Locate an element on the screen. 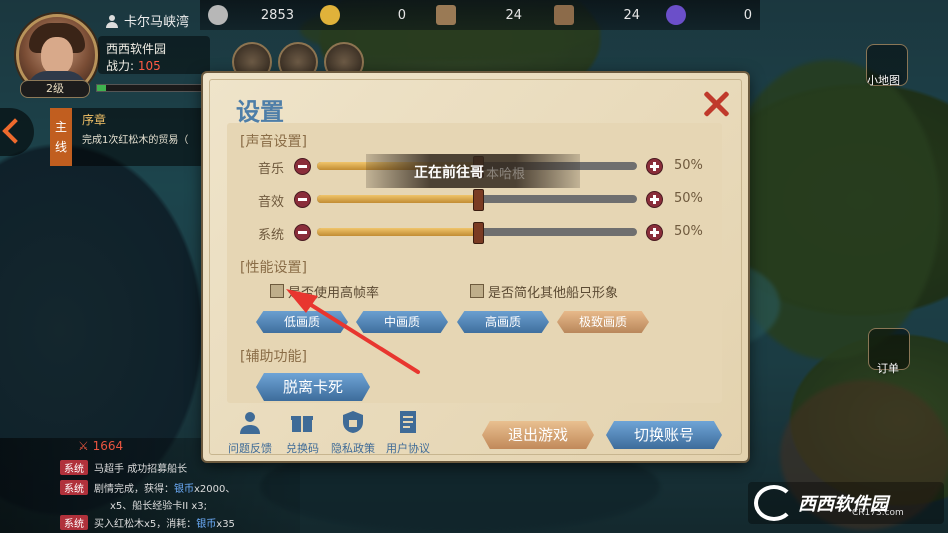  quality-medium-button: 中画质 is located at coordinates (402, 322).